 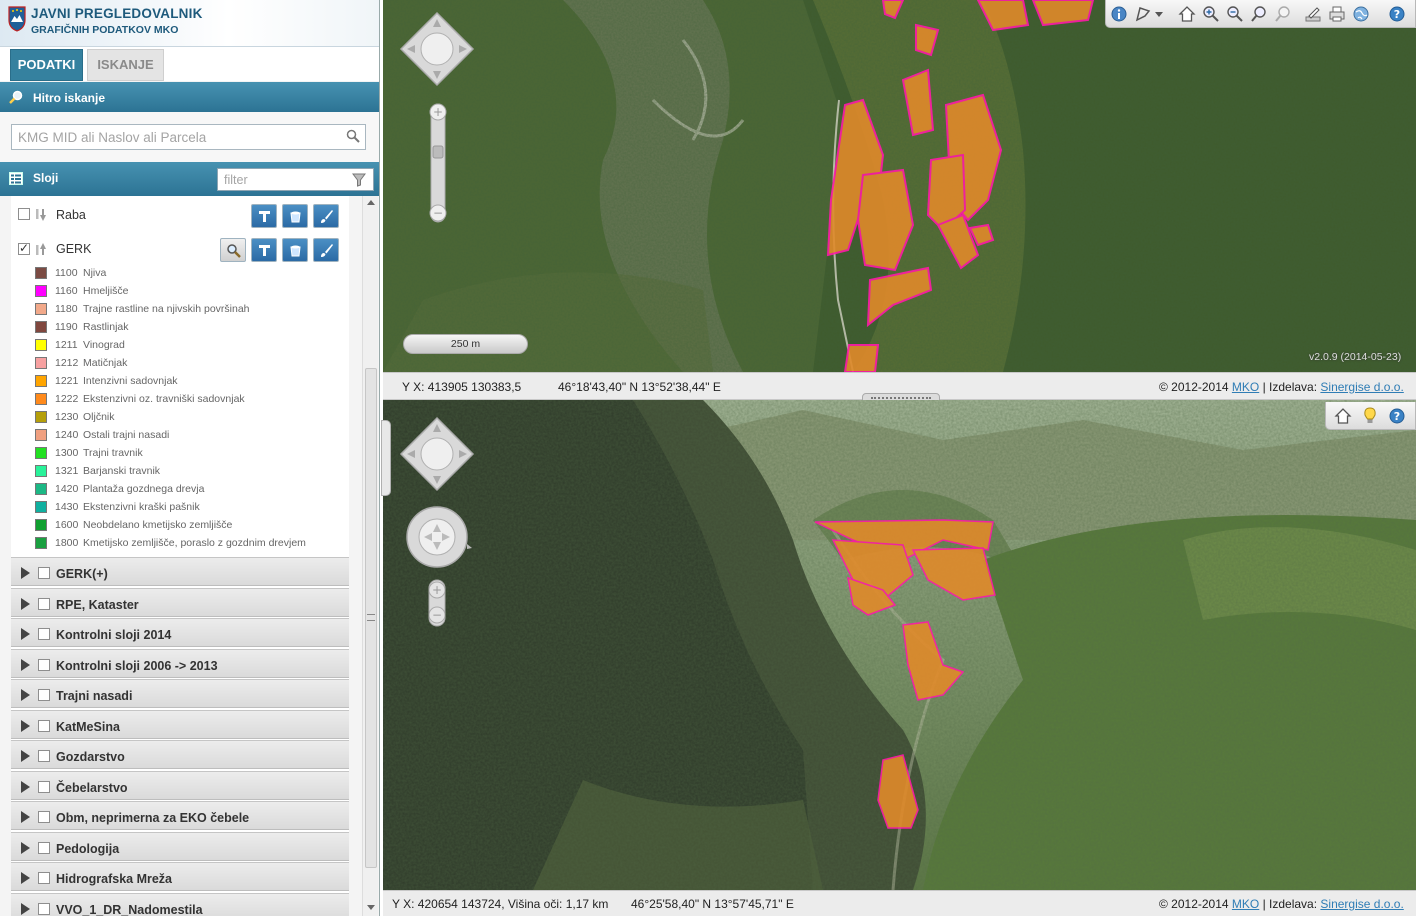 What do you see at coordinates (180, 663) in the screenshot?
I see `layer-group: Kontrolni sloji 2006 -> 2013` at bounding box center [180, 663].